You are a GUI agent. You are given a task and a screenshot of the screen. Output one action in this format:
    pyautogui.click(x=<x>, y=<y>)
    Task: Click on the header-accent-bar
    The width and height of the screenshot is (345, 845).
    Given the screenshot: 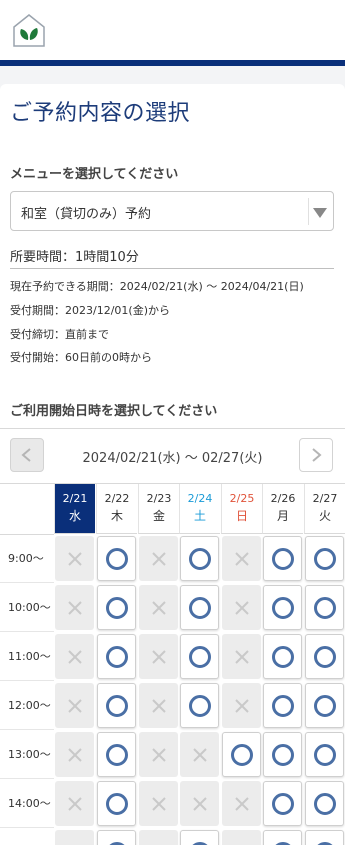 What is the action you would take?
    pyautogui.click(x=172, y=63)
    